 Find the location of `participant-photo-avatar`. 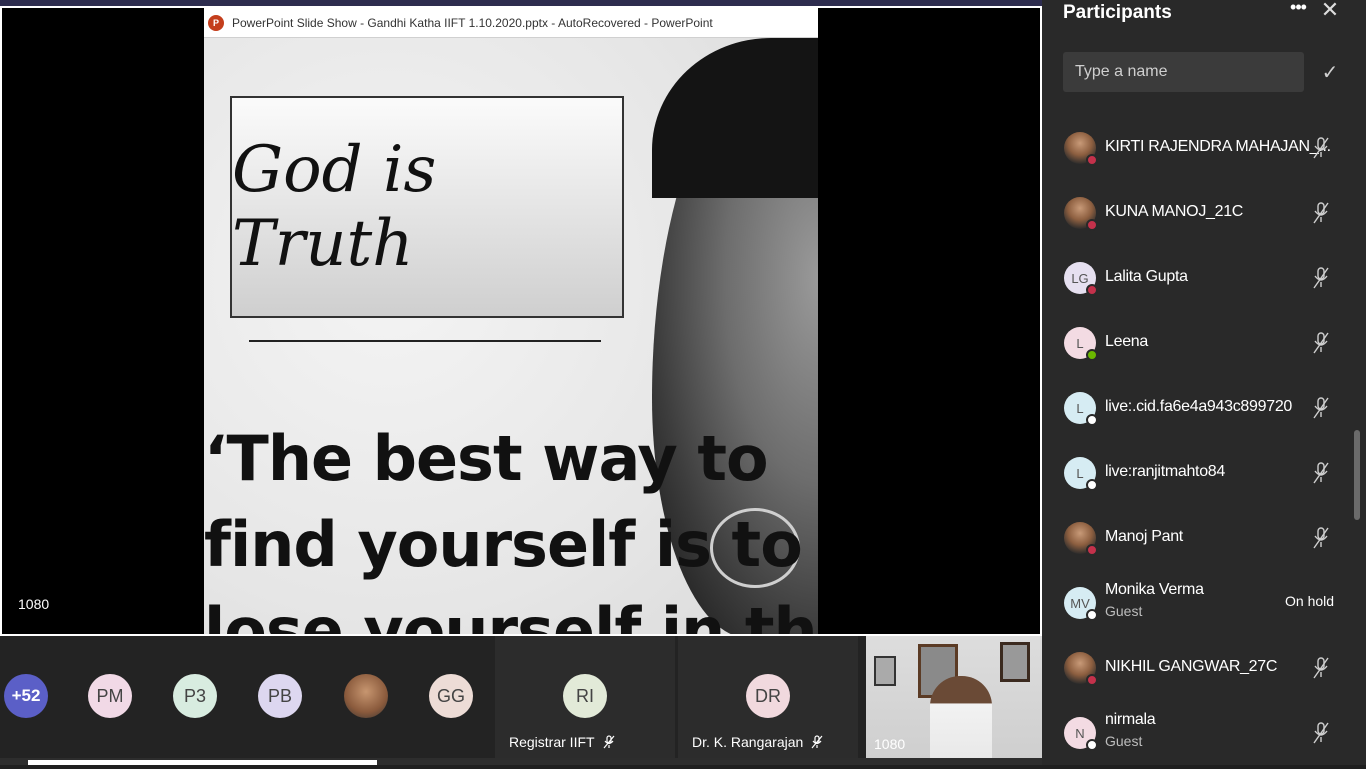

participant-photo-avatar is located at coordinates (366, 696).